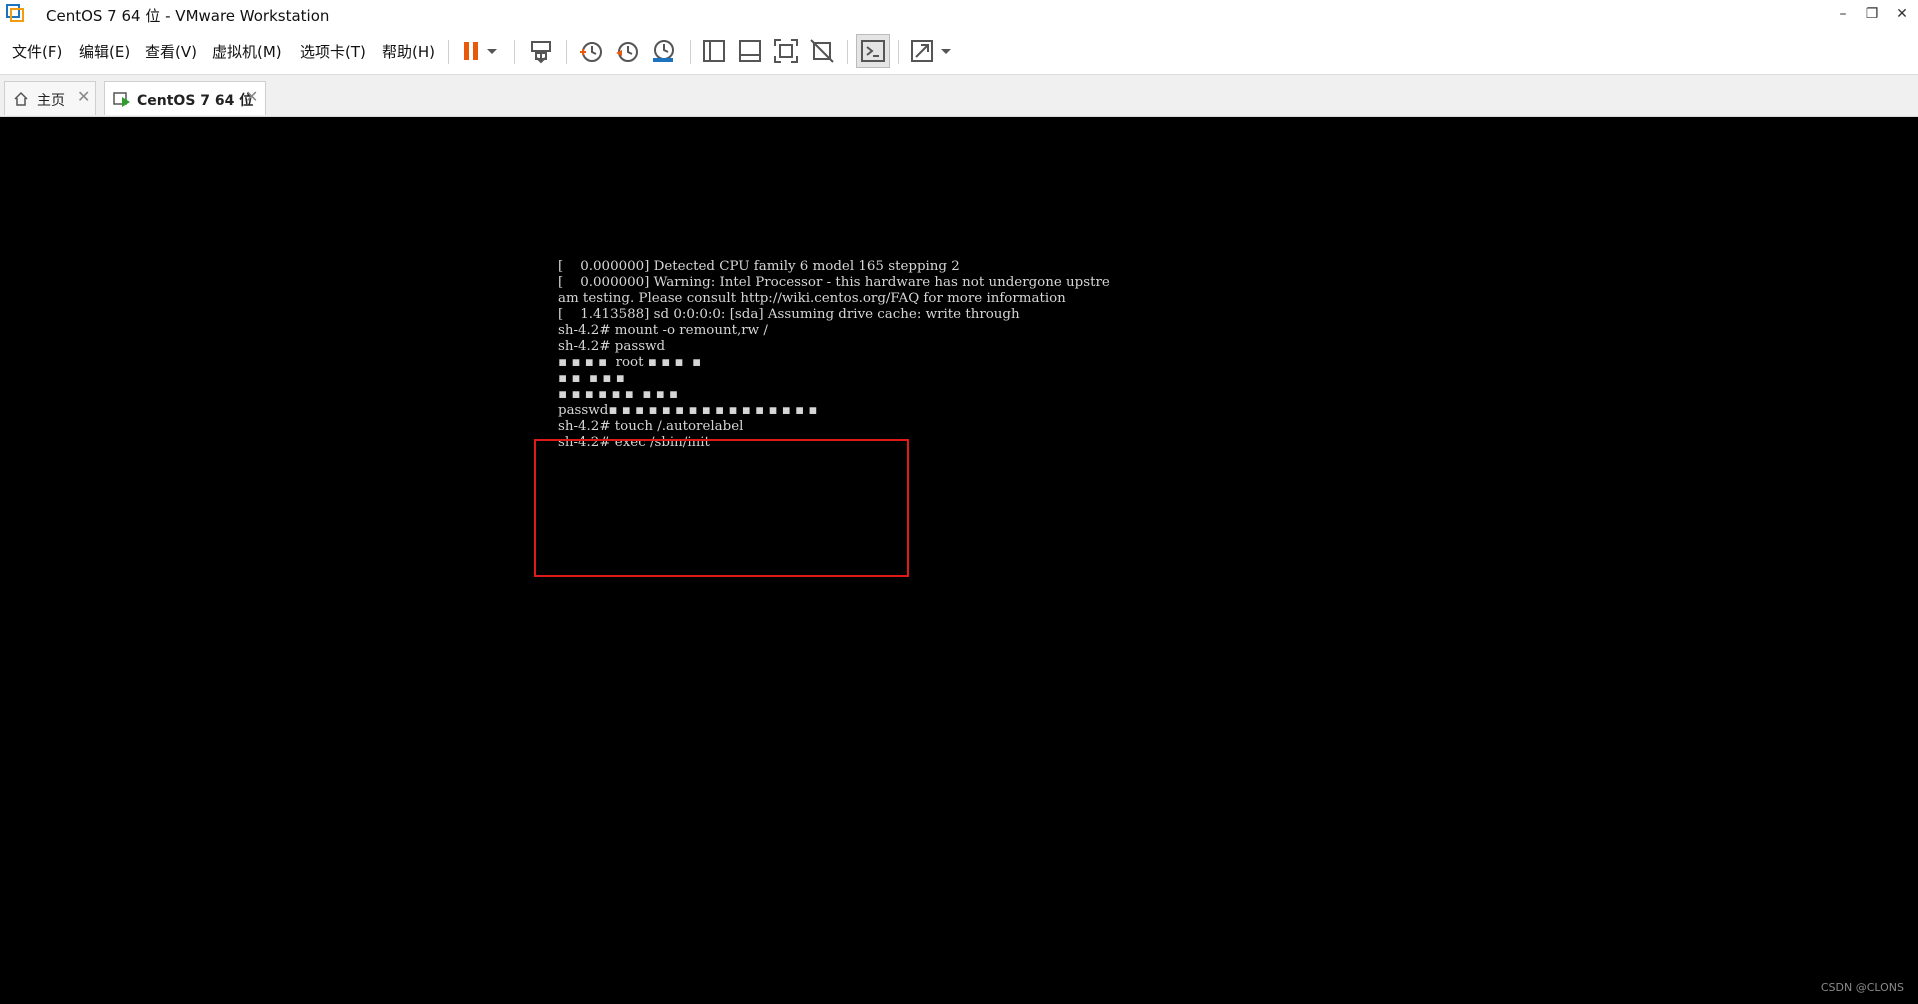 The height and width of the screenshot is (1004, 1918). What do you see at coordinates (618, 394) in the screenshot?
I see `console-line: ▪ ▪ ▪ ▪ ▪ ▪ ▪ ▪ ▪` at bounding box center [618, 394].